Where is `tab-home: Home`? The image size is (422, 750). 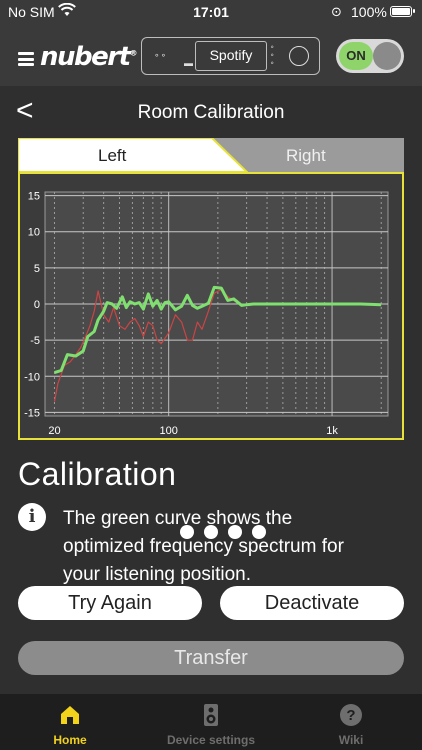 tab-home: Home is located at coordinates (70, 722).